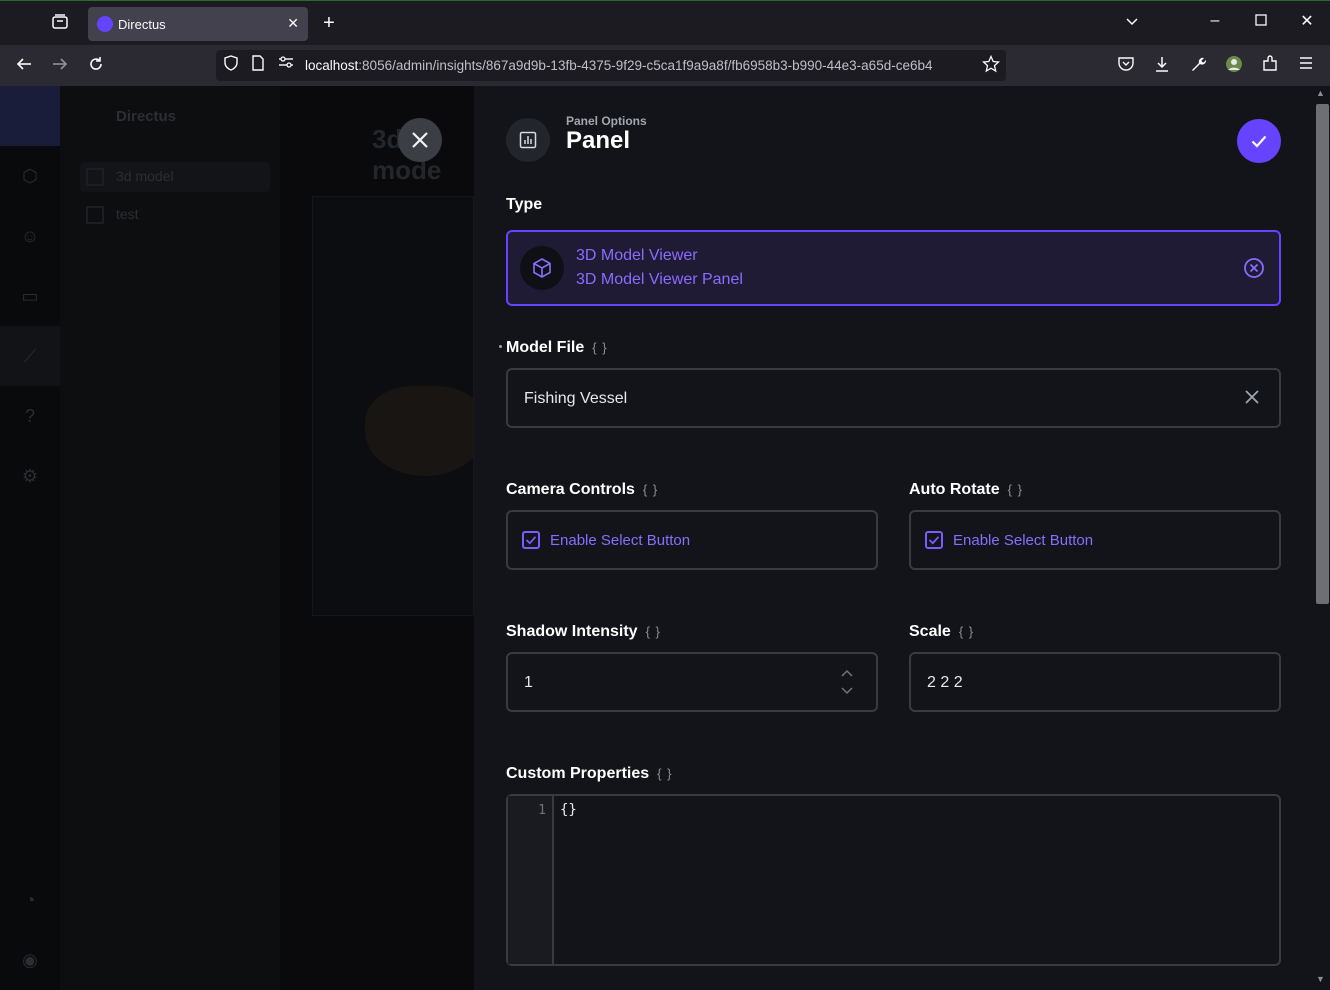 Image resolution: width=1330 pixels, height=990 pixels. What do you see at coordinates (576, 398) in the screenshot?
I see `model-file-value: Fishing Vessel` at bounding box center [576, 398].